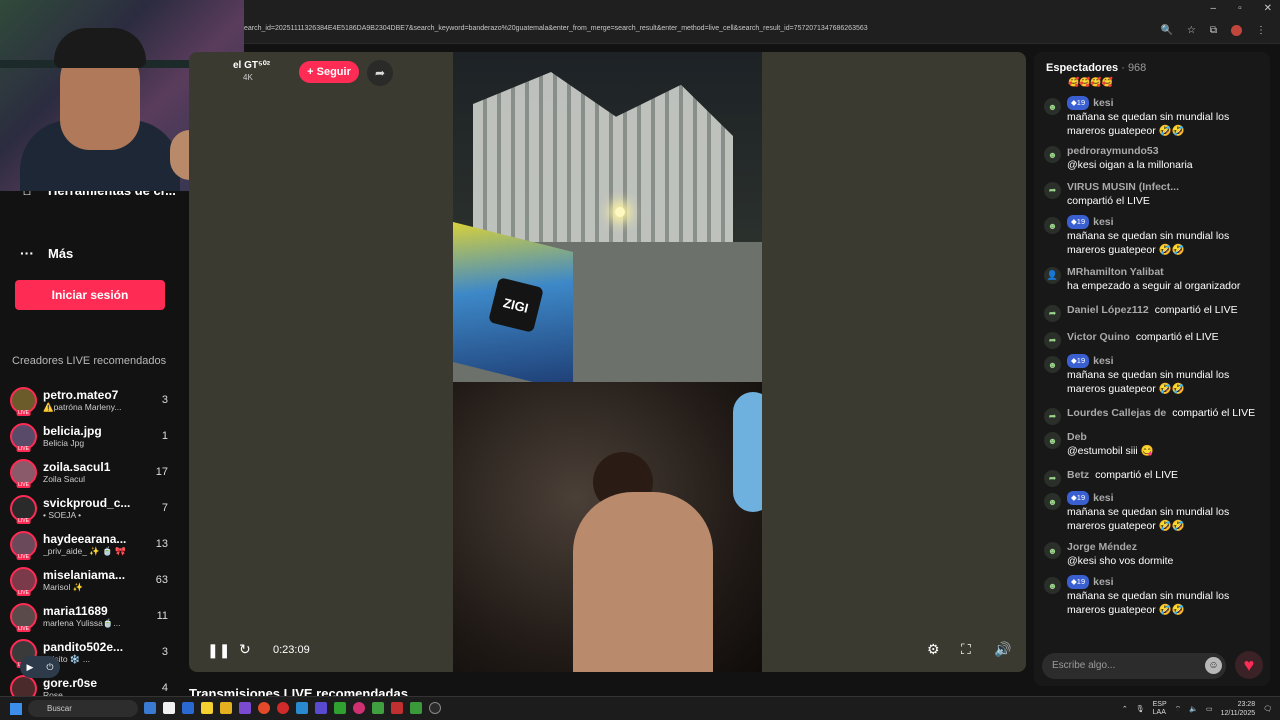 This screenshot has height=720, width=1280. Describe the element at coordinates (226, 708) in the screenshot. I see `folder-icon` at that location.